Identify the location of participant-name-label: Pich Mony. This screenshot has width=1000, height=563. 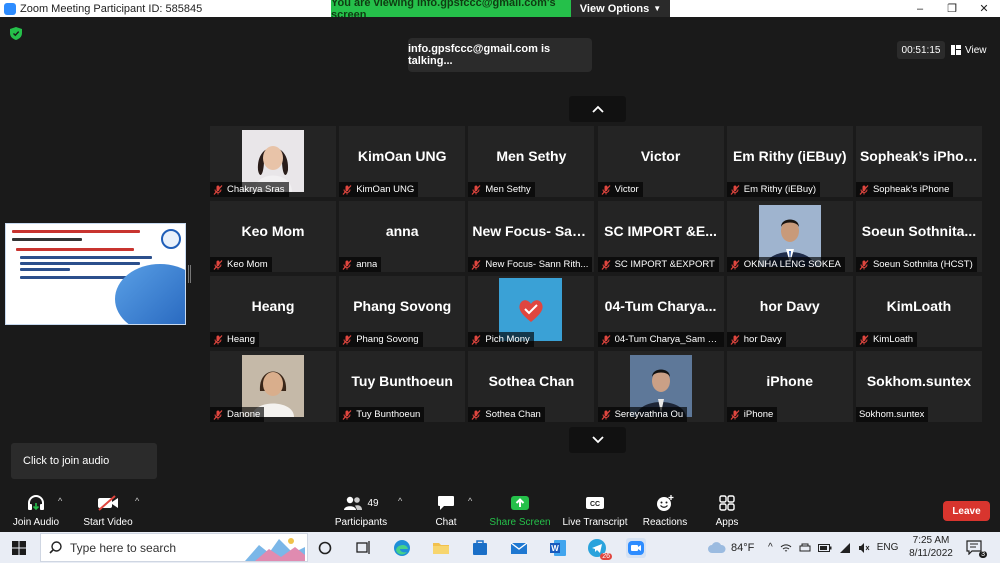
(501, 339).